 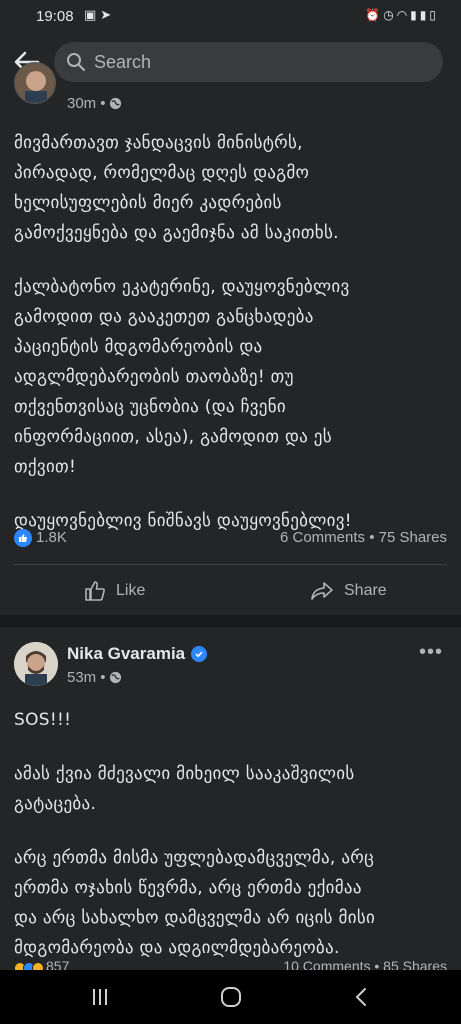 What do you see at coordinates (199, 654) in the screenshot?
I see `verified-badge-icon` at bounding box center [199, 654].